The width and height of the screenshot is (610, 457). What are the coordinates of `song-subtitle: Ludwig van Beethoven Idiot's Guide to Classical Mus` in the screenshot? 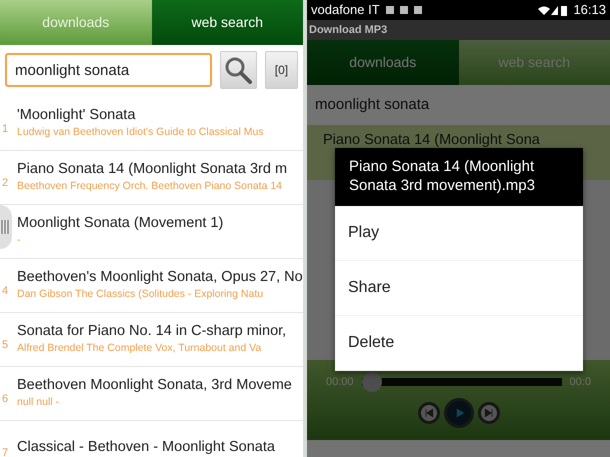 It's located at (140, 132).